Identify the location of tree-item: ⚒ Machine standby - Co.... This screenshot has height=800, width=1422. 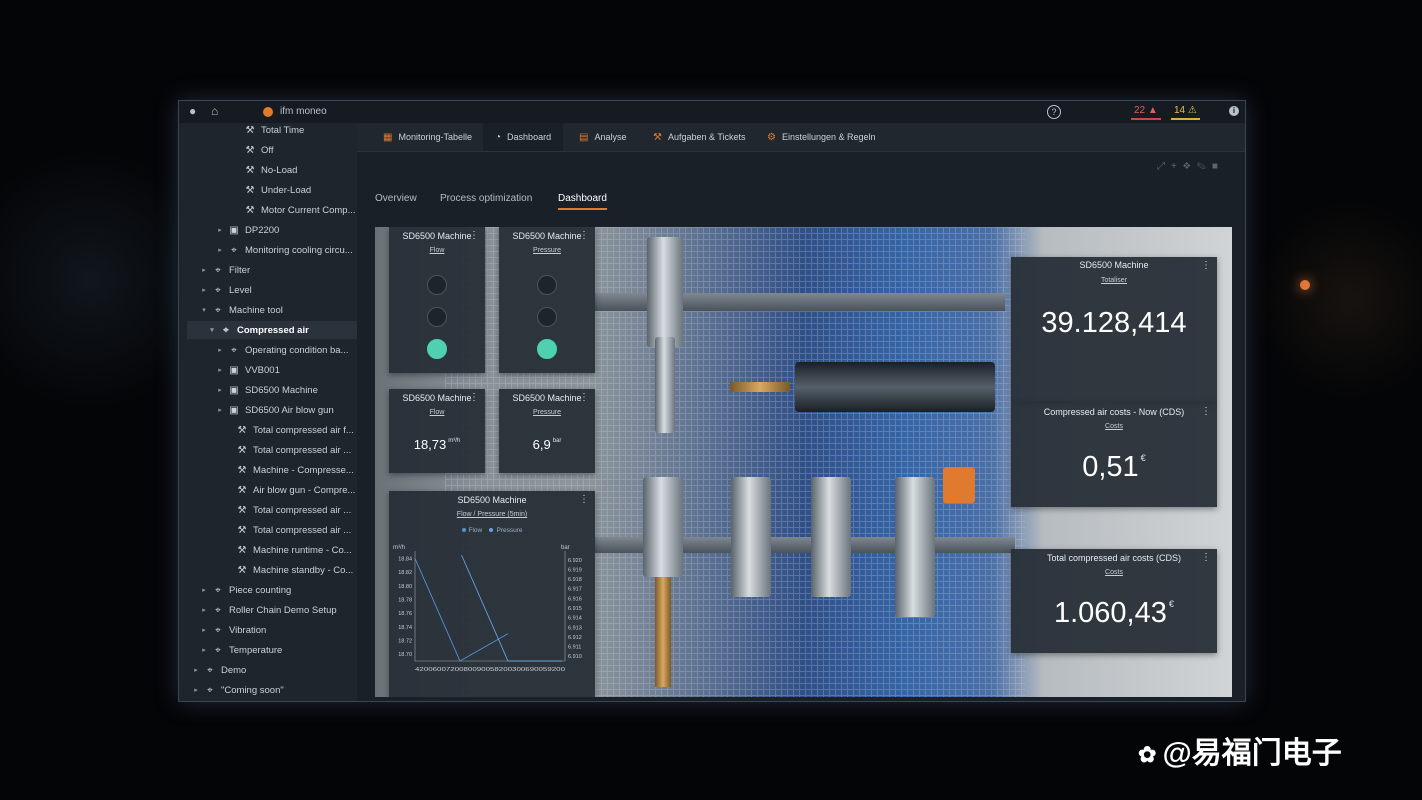
(288, 570).